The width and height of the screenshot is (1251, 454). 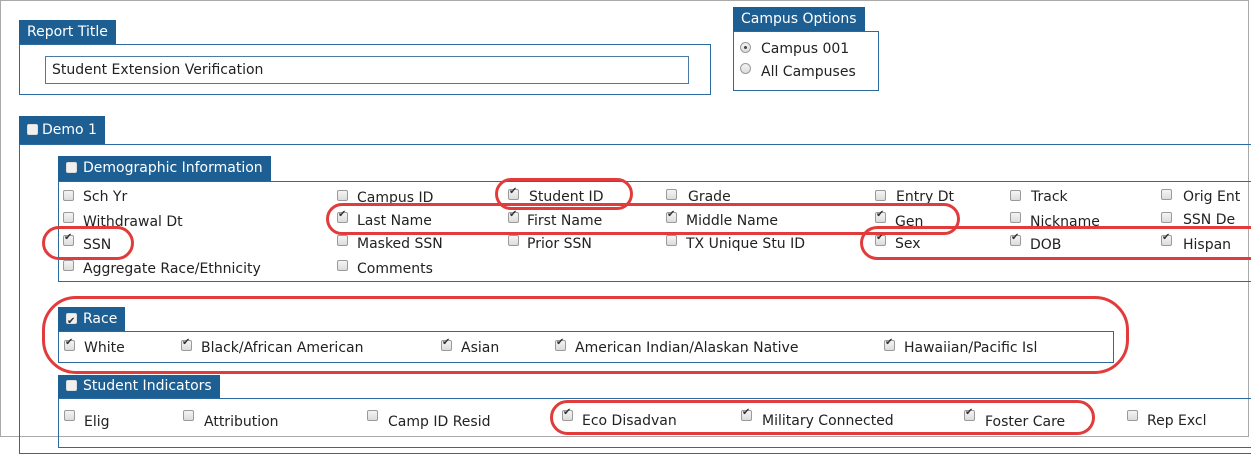 What do you see at coordinates (342, 240) in the screenshot?
I see `masked-ssn-checkbox` at bounding box center [342, 240].